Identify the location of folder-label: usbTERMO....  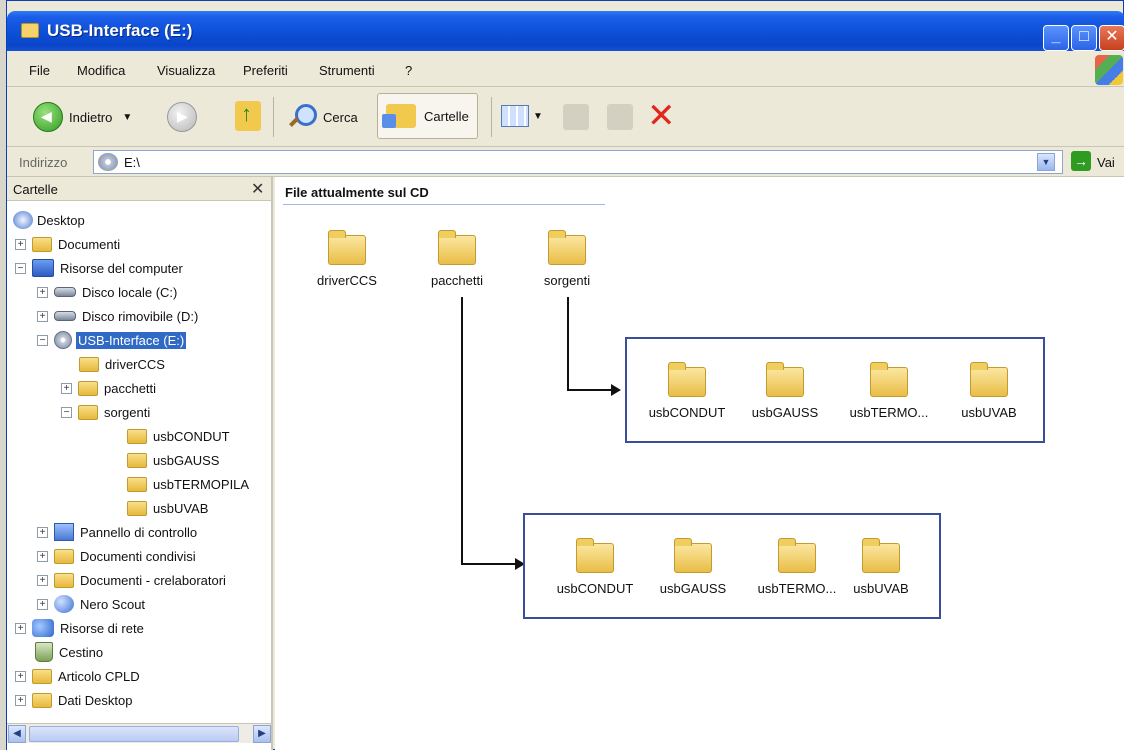
(889, 412).